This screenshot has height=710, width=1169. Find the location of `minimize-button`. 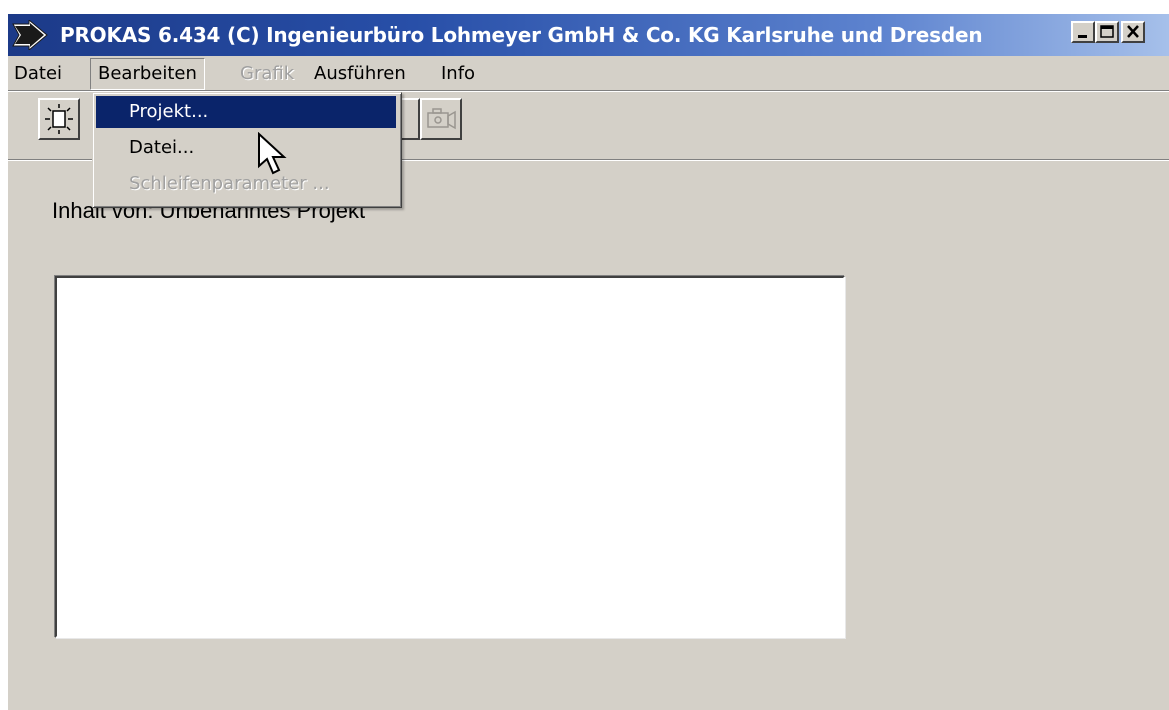

minimize-button is located at coordinates (1083, 32).